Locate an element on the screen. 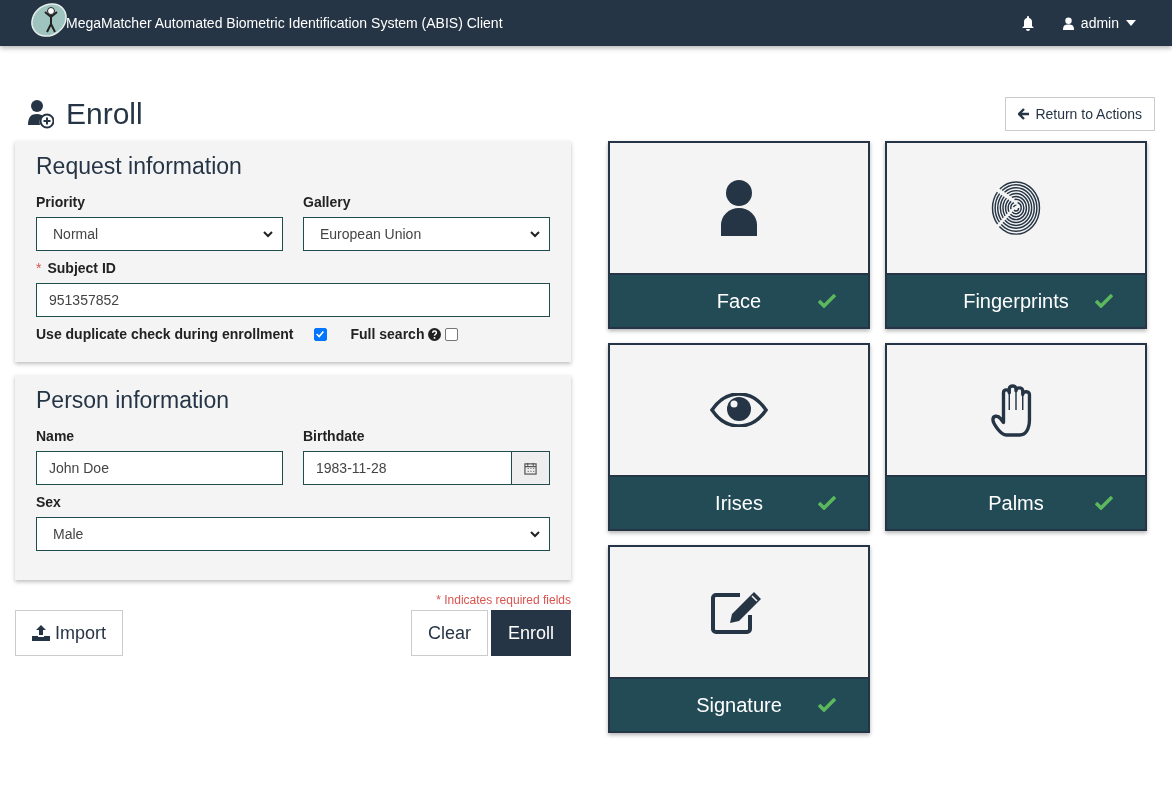  calendar-icon is located at coordinates (530, 468).